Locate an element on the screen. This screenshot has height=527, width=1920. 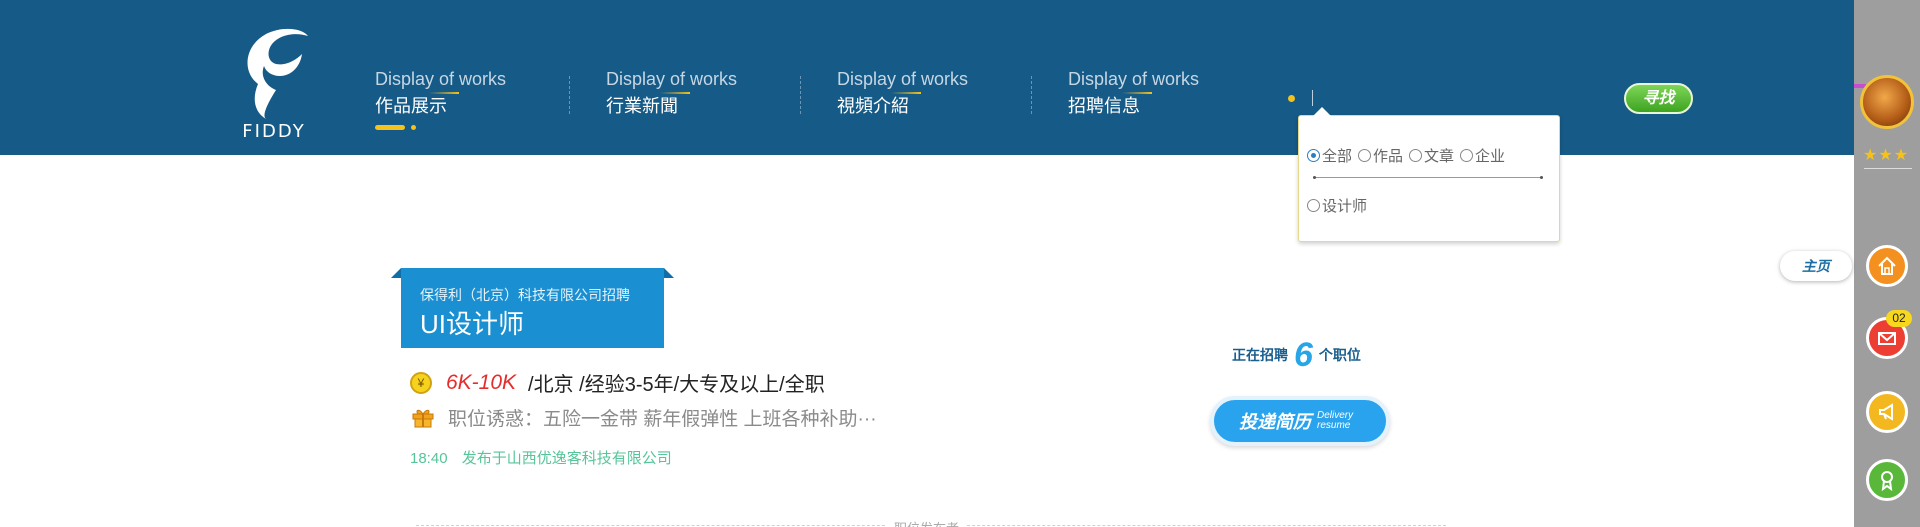
right-sidebar: ★★★ 02 is located at coordinates (1887, 263).